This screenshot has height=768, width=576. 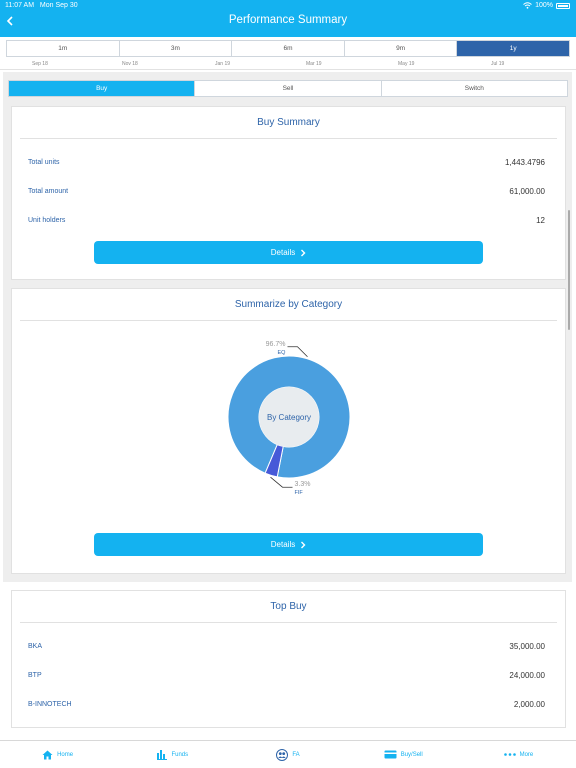 I want to click on status-time: 11:07 AM Mon Sep 30, so click(x=41, y=5).